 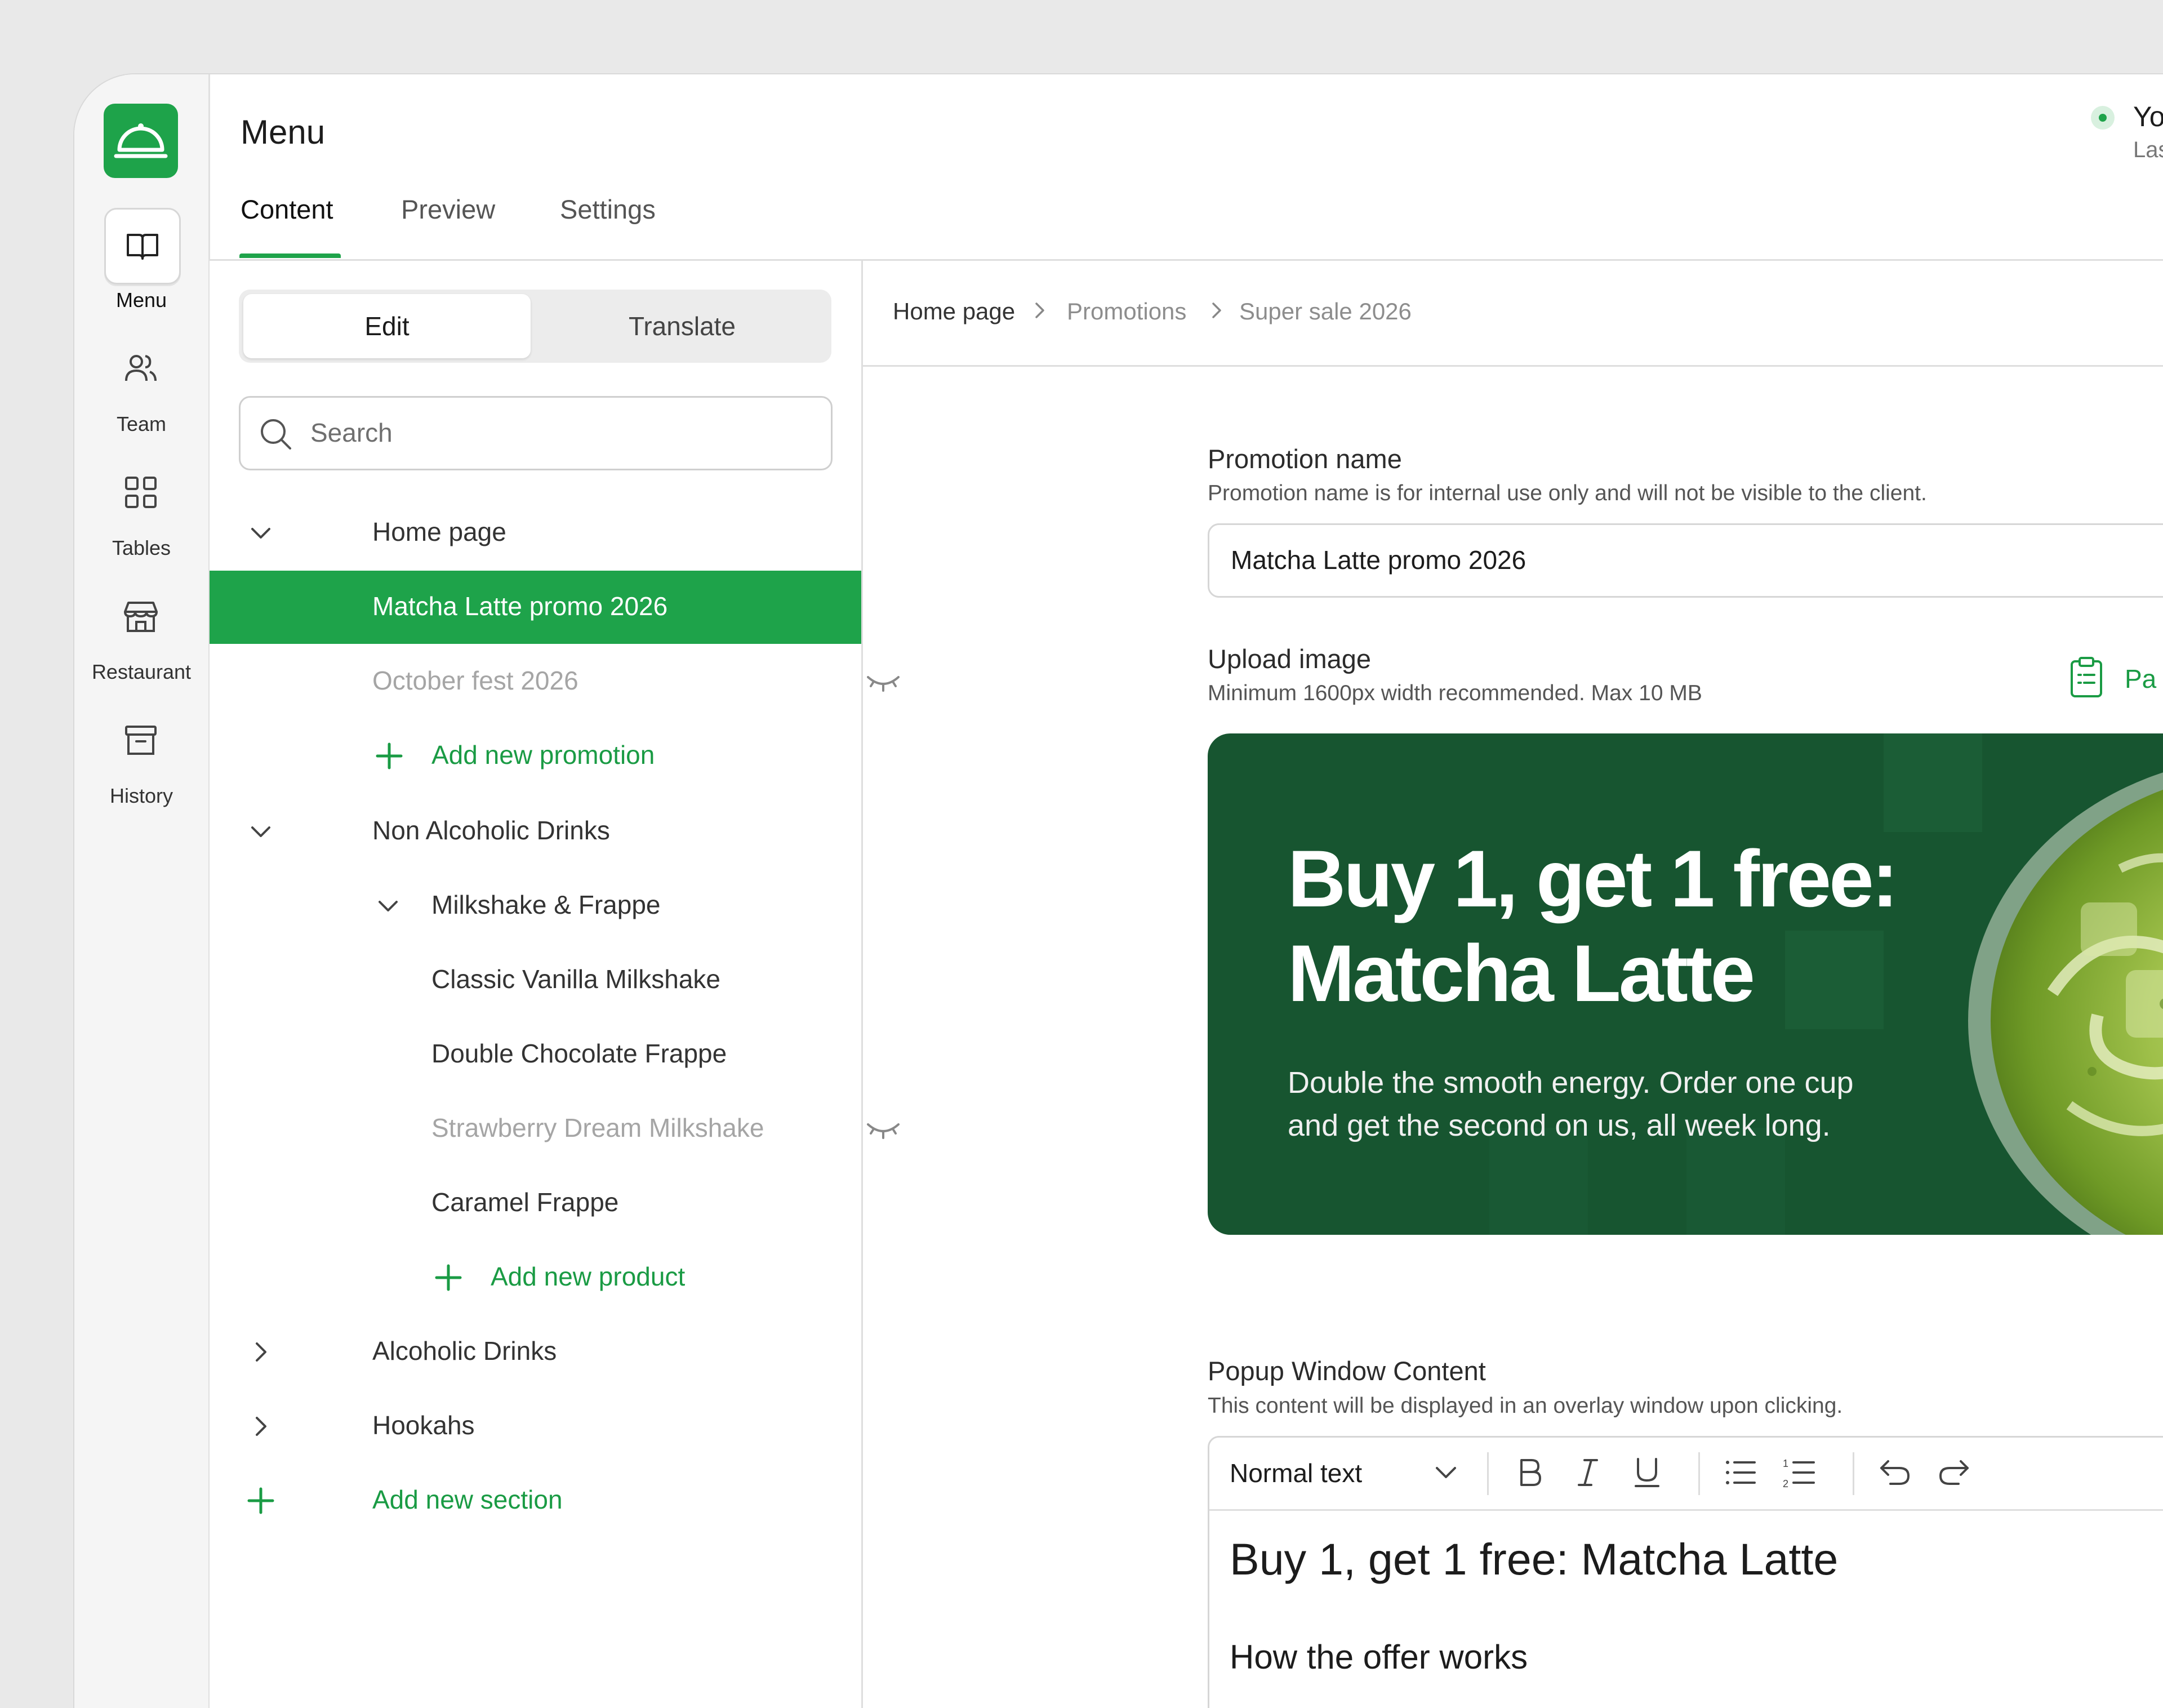 I want to click on italic-icon, so click(x=1588, y=1473).